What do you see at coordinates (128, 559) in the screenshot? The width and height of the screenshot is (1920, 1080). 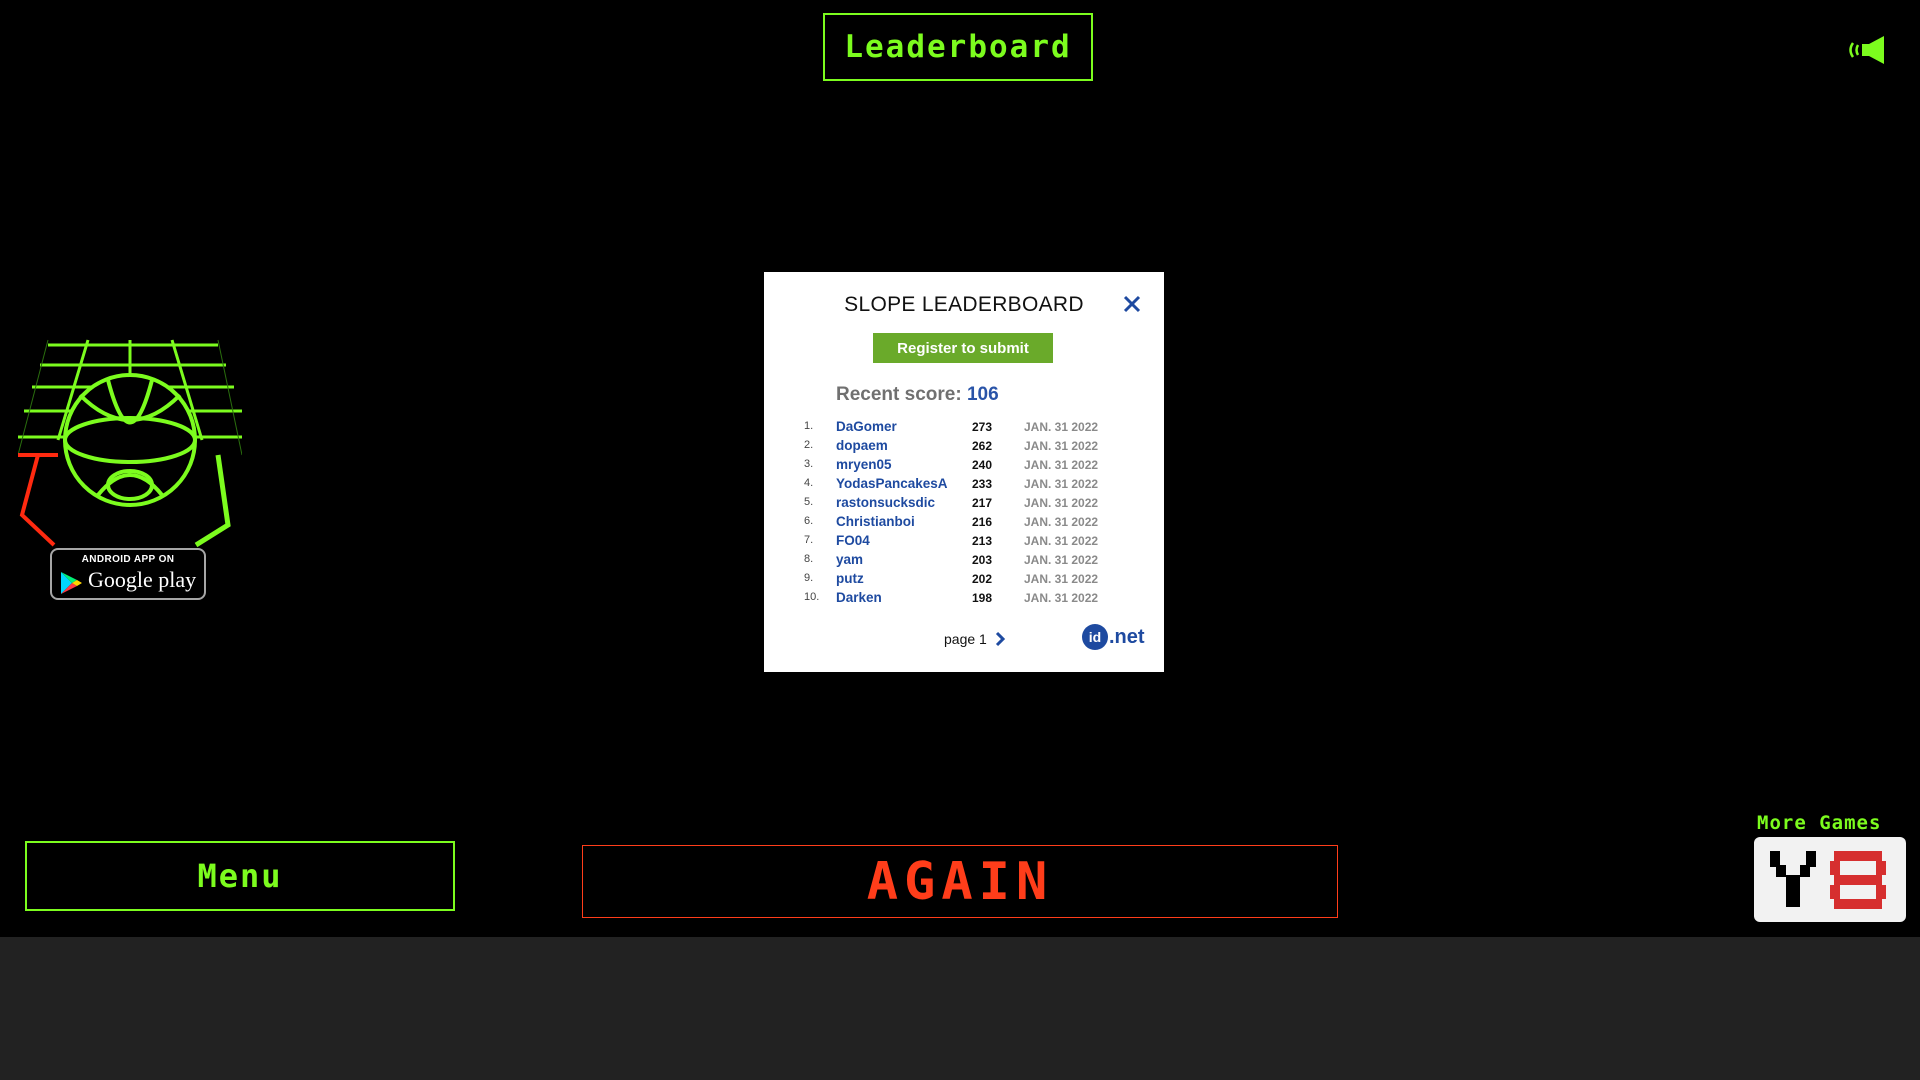 I see `google-play-badge-caption: ANDROID APP ON` at bounding box center [128, 559].